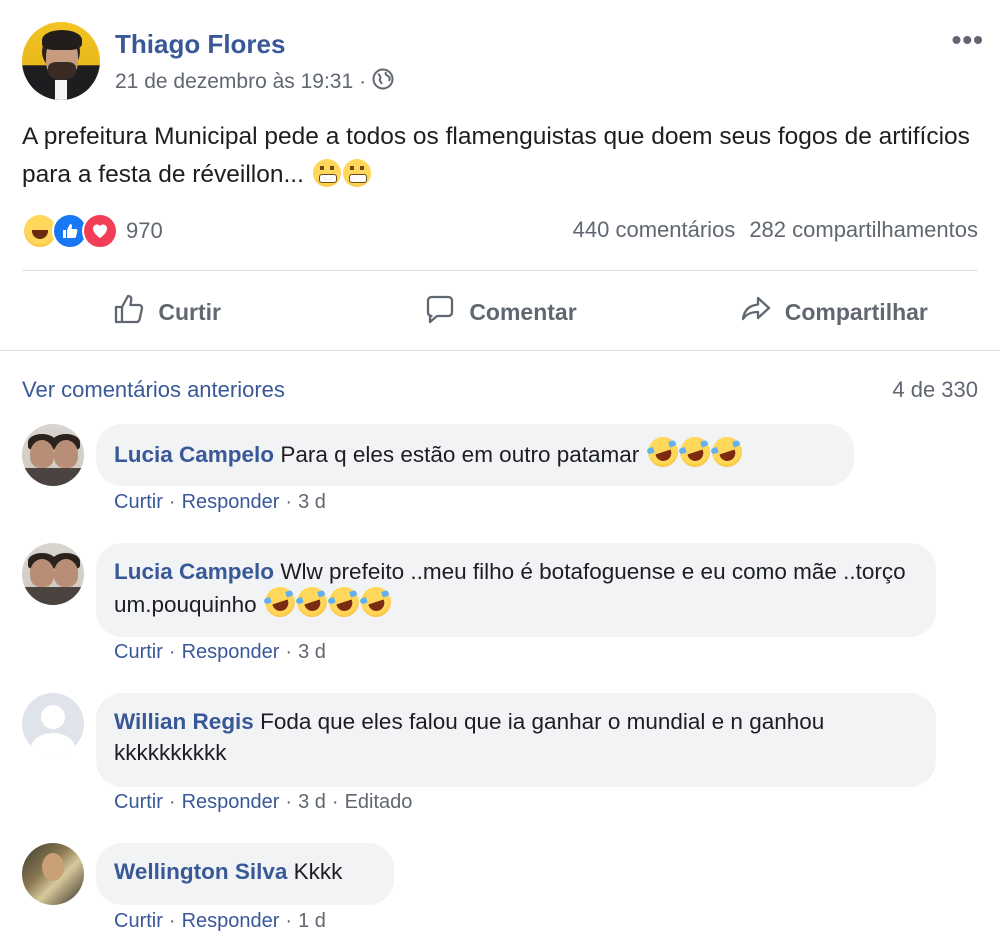 The width and height of the screenshot is (1000, 943). Describe the element at coordinates (184, 721) in the screenshot. I see `commenter-name: Willian Regis` at that location.